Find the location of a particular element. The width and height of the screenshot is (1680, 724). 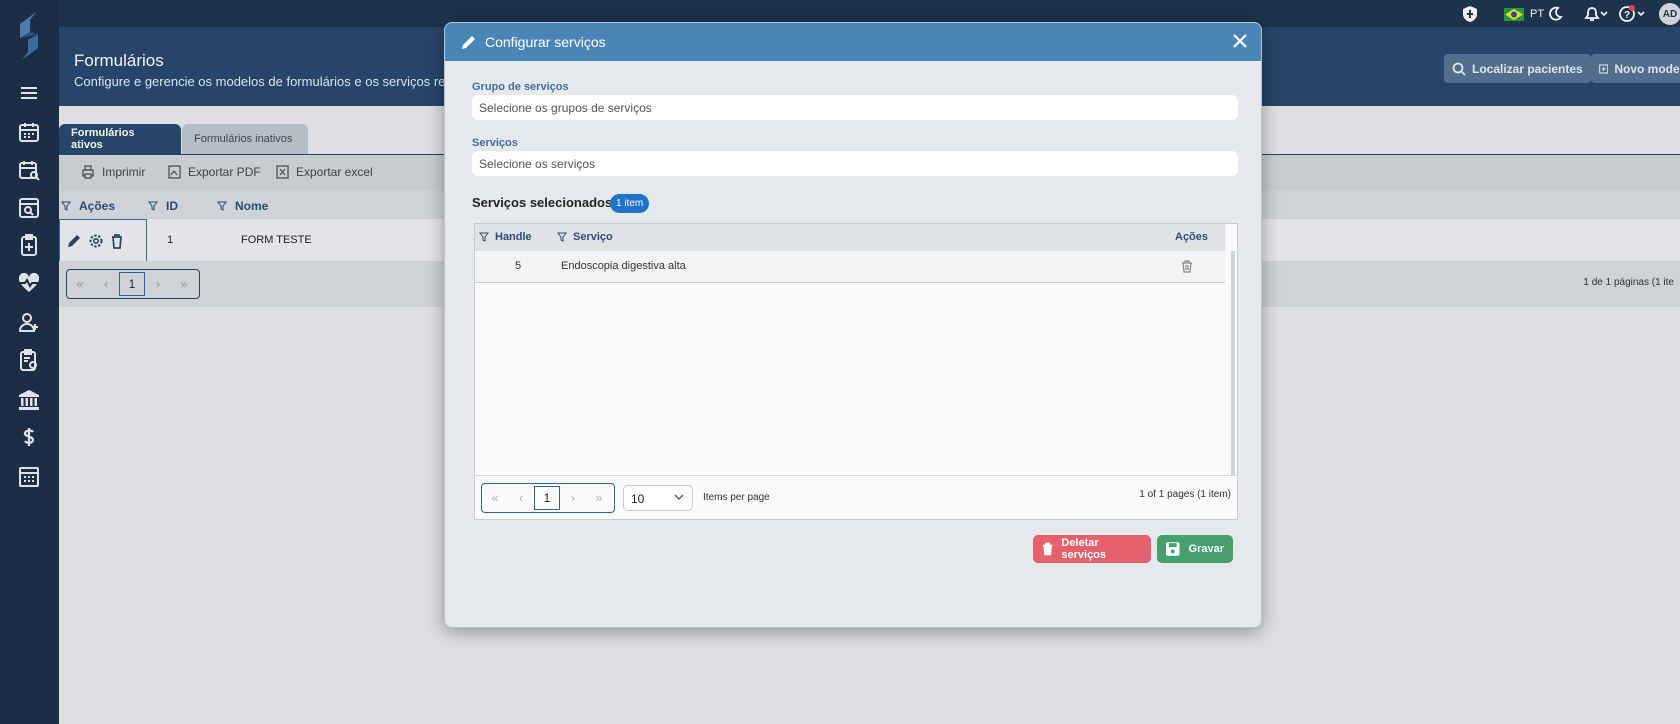

services-label: Serviços is located at coordinates (495, 143).